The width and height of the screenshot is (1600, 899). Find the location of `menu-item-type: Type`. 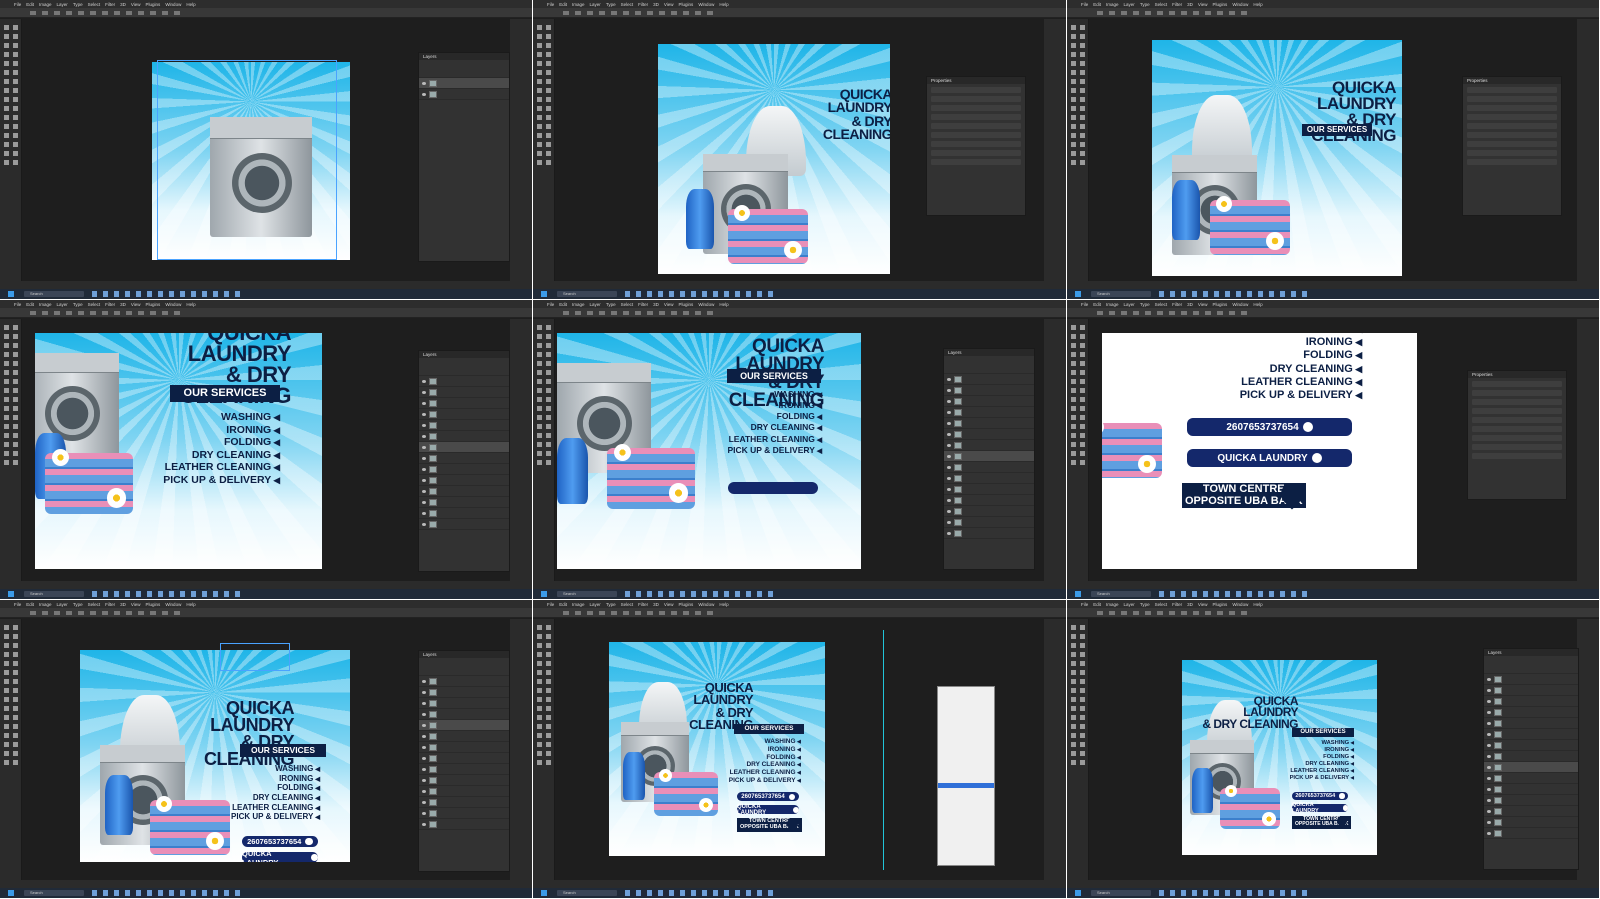

menu-item-type: Type is located at coordinates (1145, 4).